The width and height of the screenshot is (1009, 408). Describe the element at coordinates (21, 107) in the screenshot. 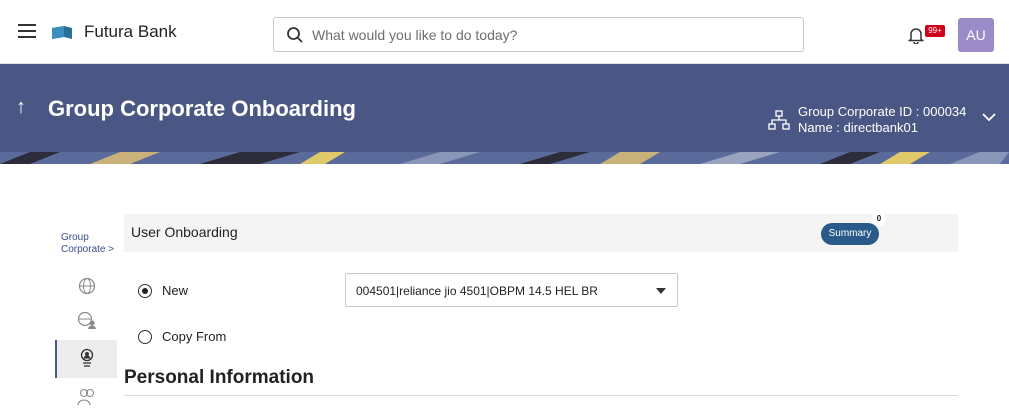

I see `back-arrow-icon: ↑` at that location.